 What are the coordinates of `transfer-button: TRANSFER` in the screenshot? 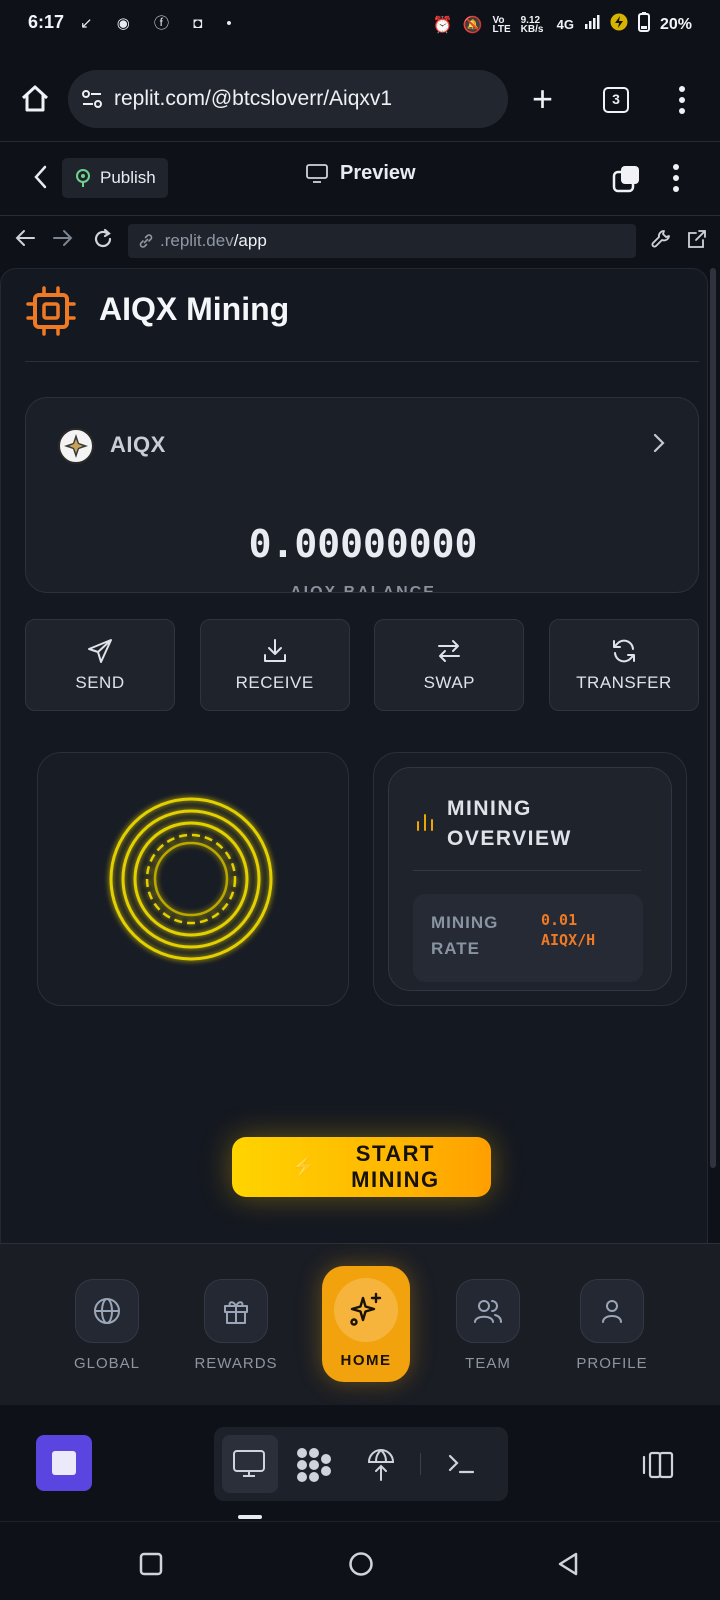 It's located at (623, 665).